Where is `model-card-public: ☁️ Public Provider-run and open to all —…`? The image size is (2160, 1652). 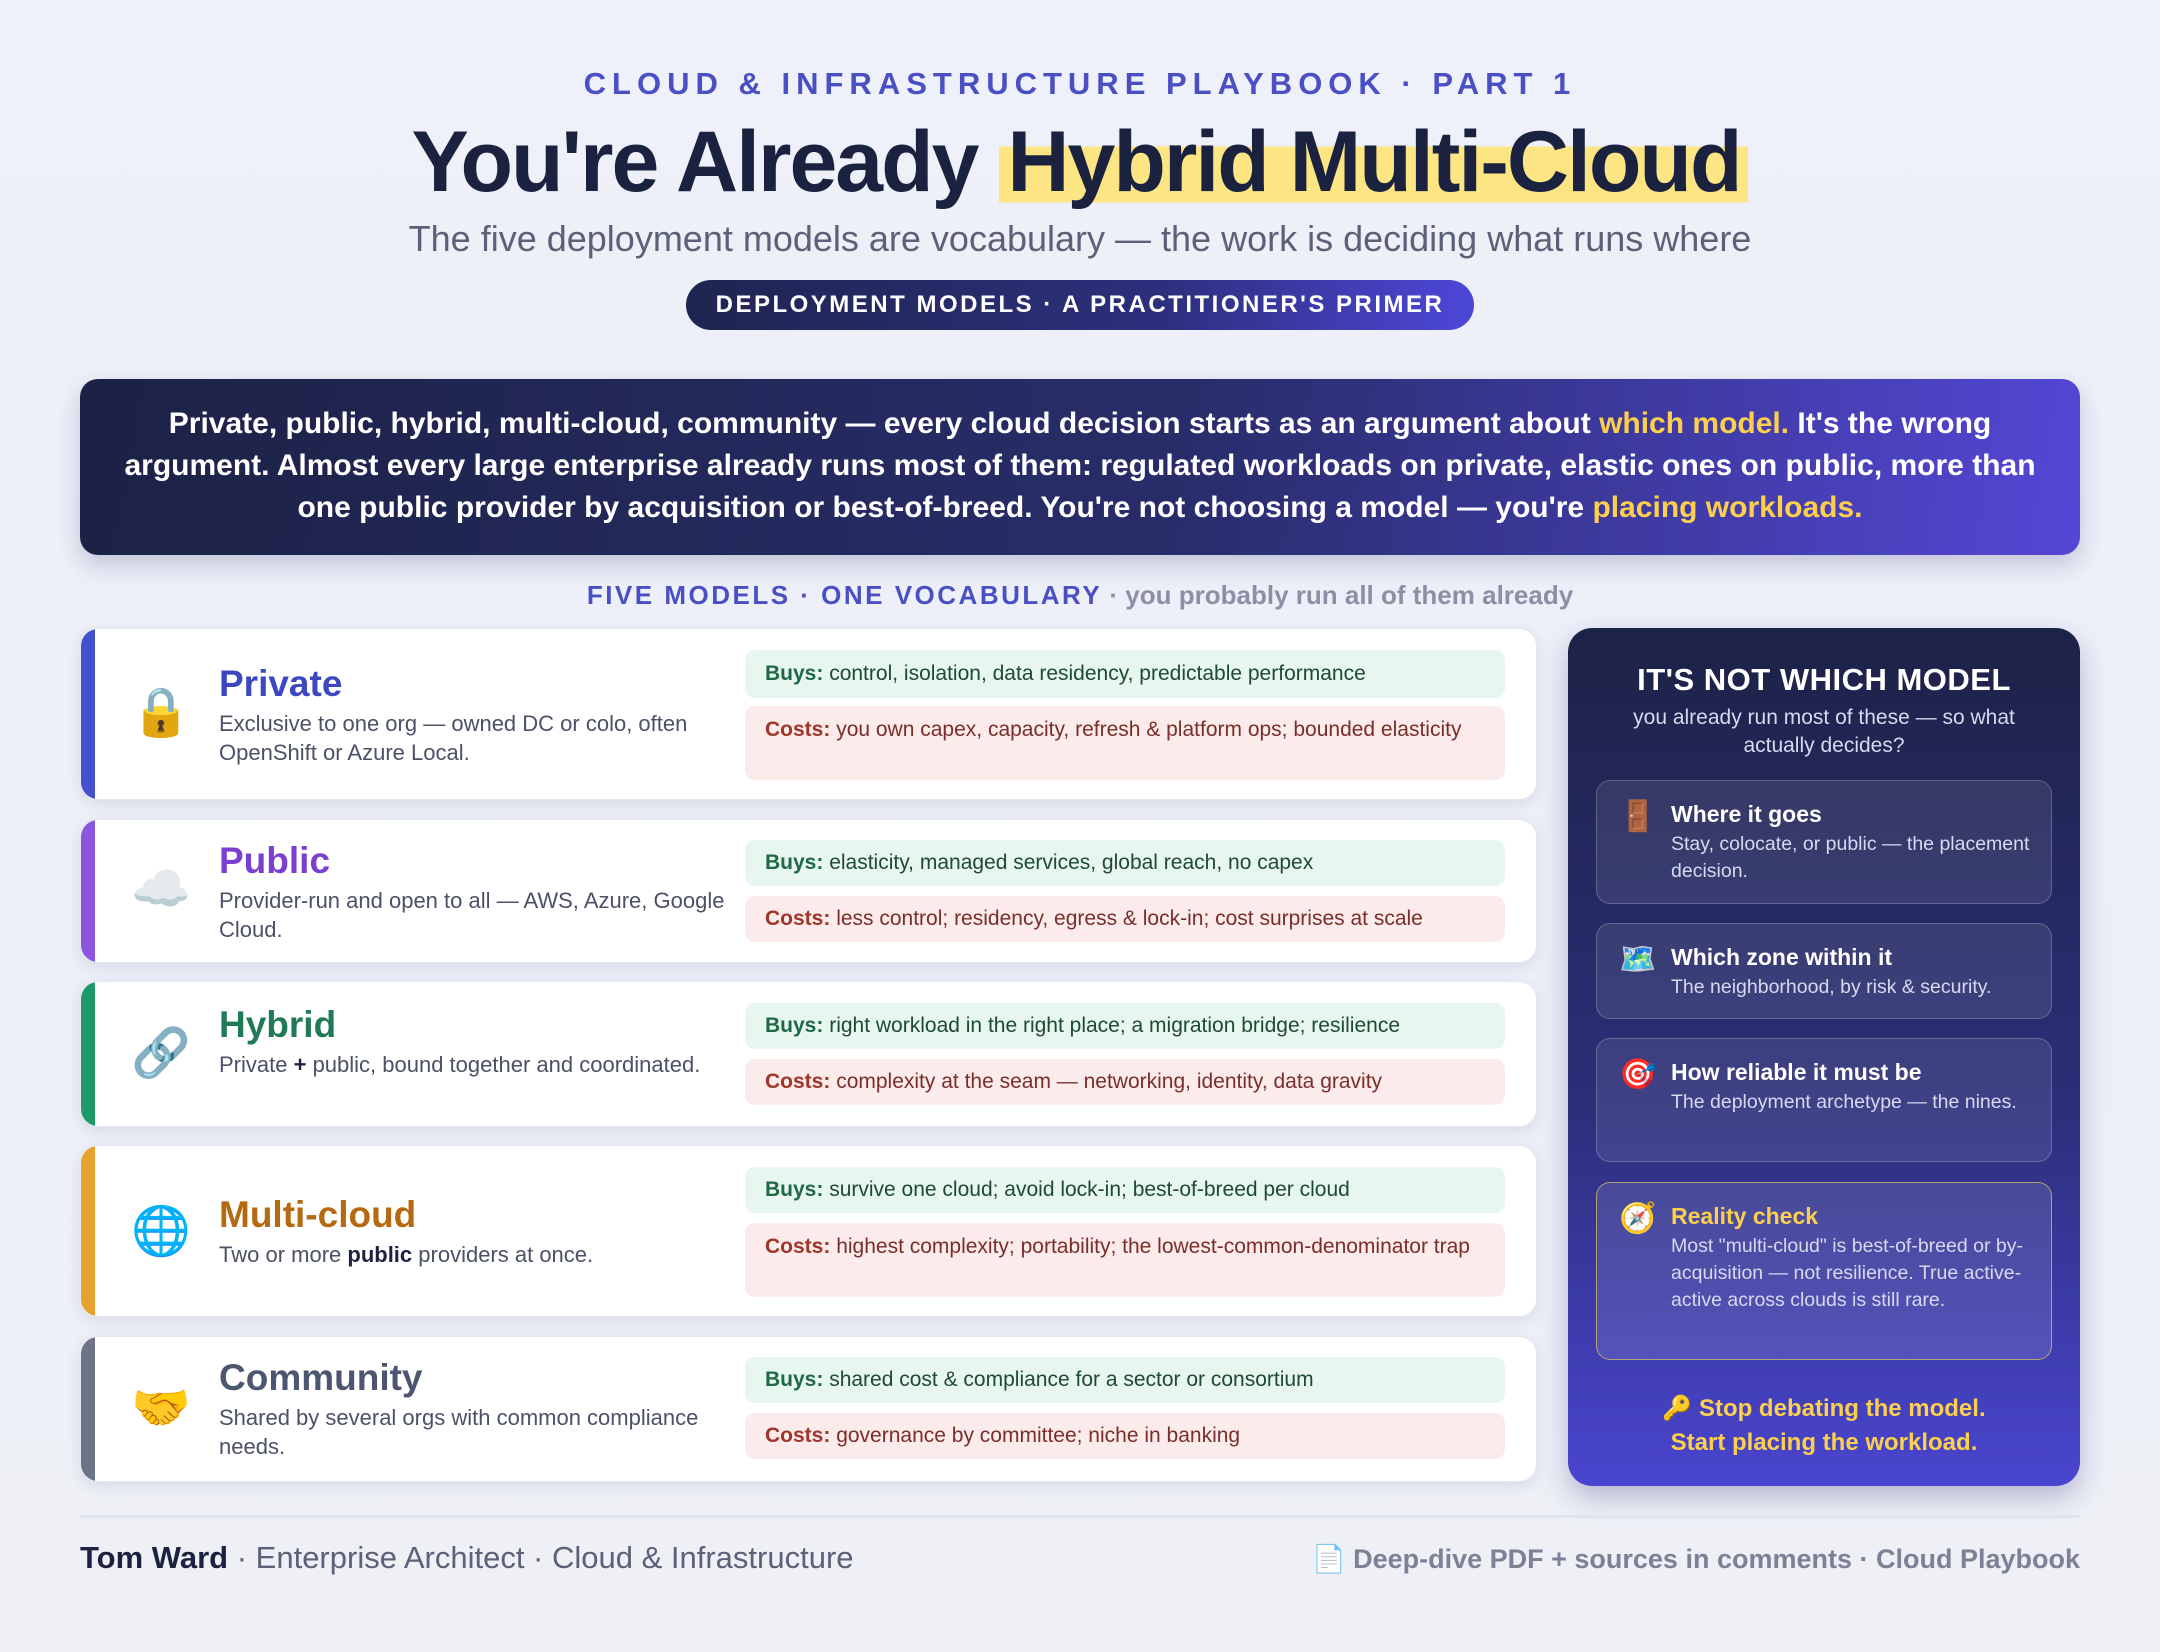 model-card-public: ☁️ Public Provider-run and open to all —… is located at coordinates (808, 891).